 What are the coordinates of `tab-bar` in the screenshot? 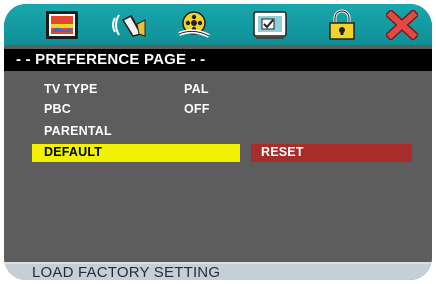 It's located at (218, 24).